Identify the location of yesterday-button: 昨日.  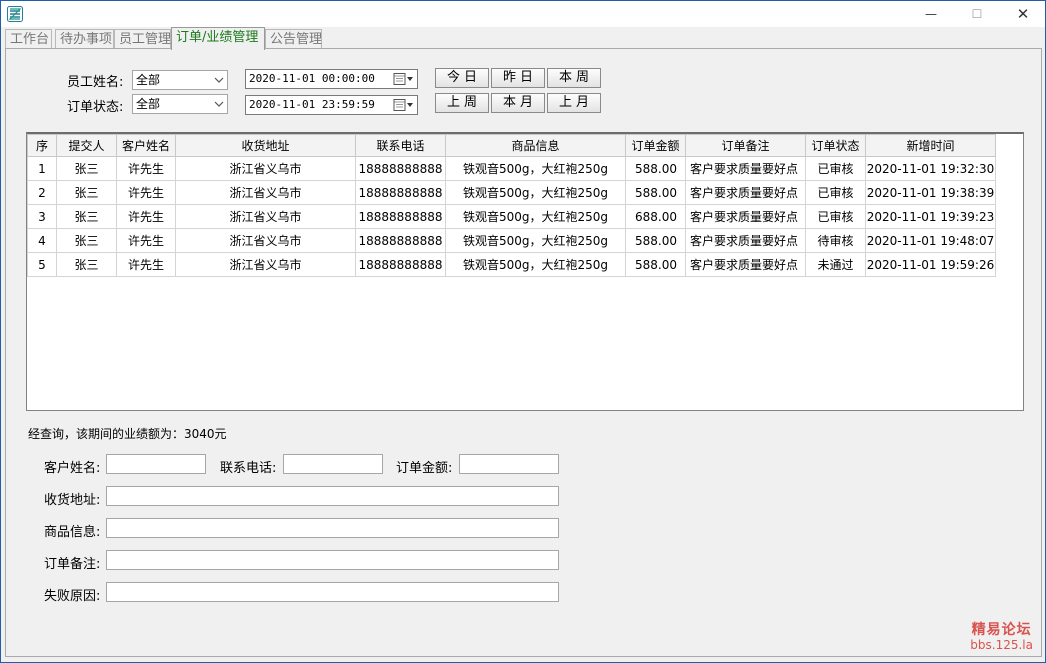
(518, 78).